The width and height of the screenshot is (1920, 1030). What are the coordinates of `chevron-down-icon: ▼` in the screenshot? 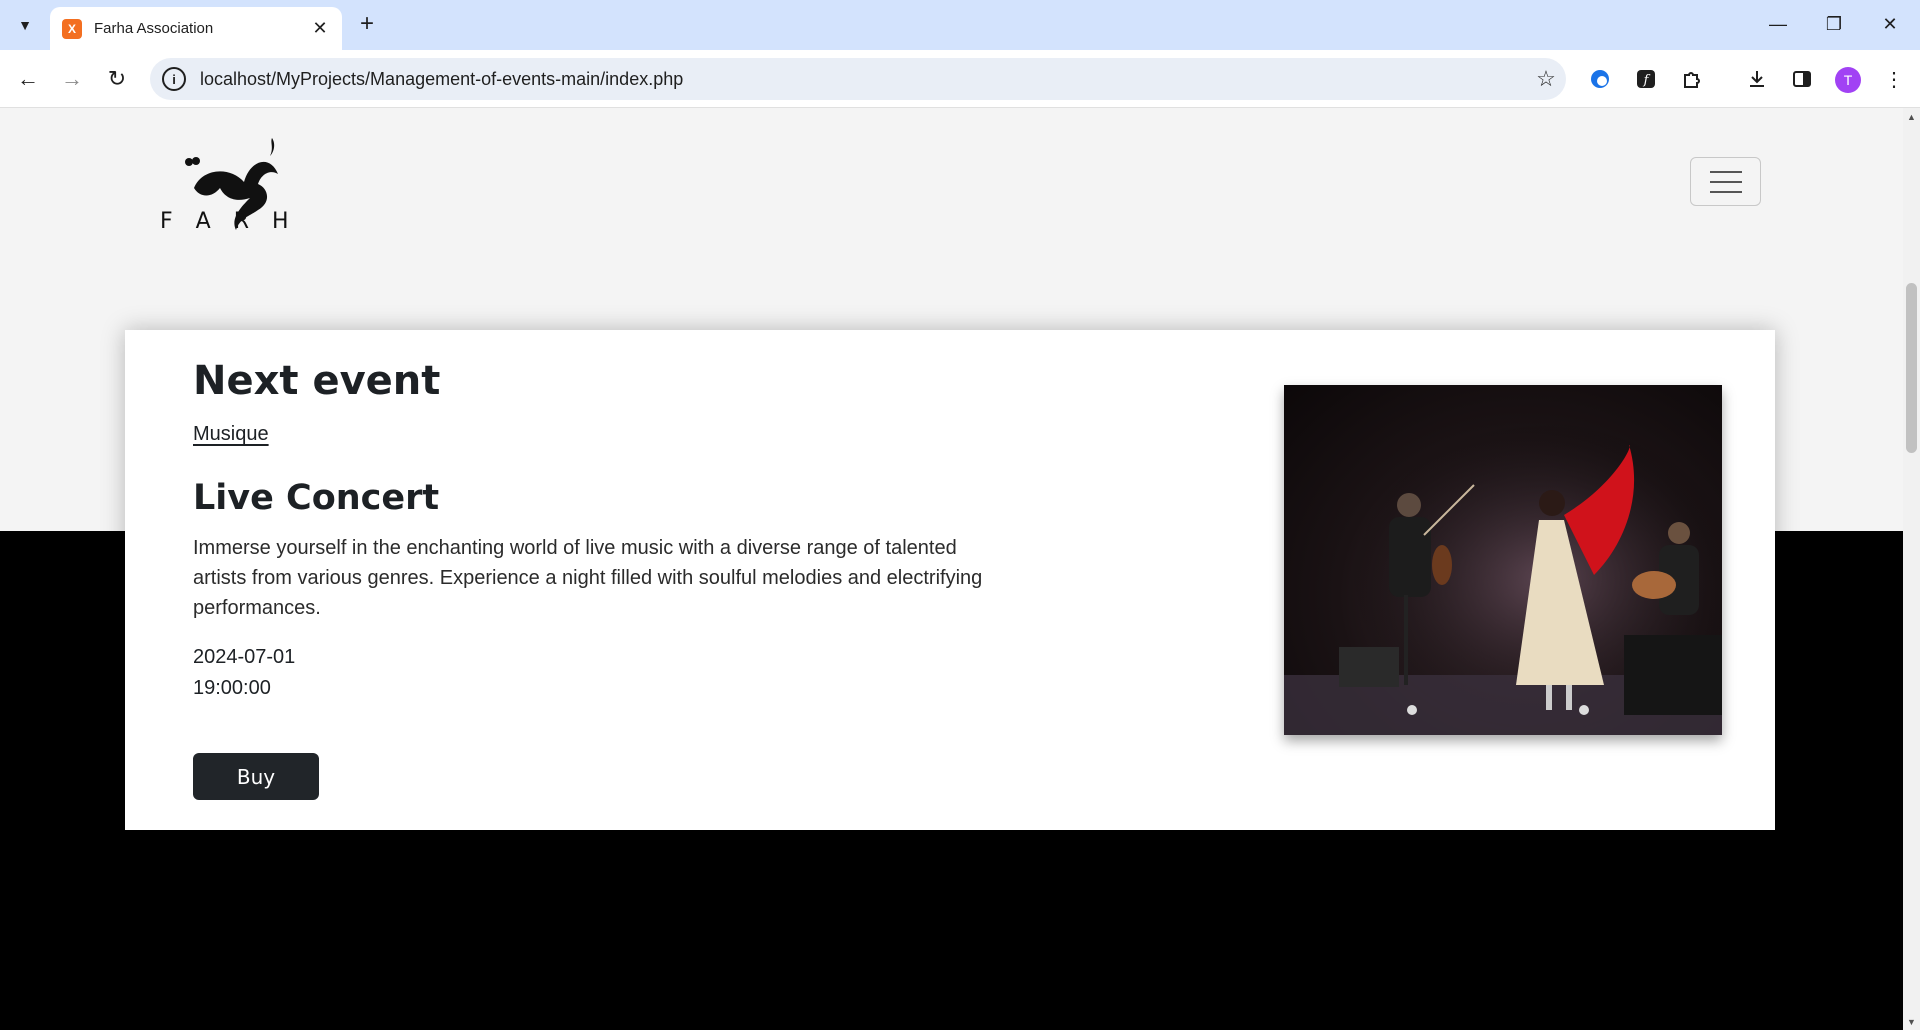 It's located at (25, 25).